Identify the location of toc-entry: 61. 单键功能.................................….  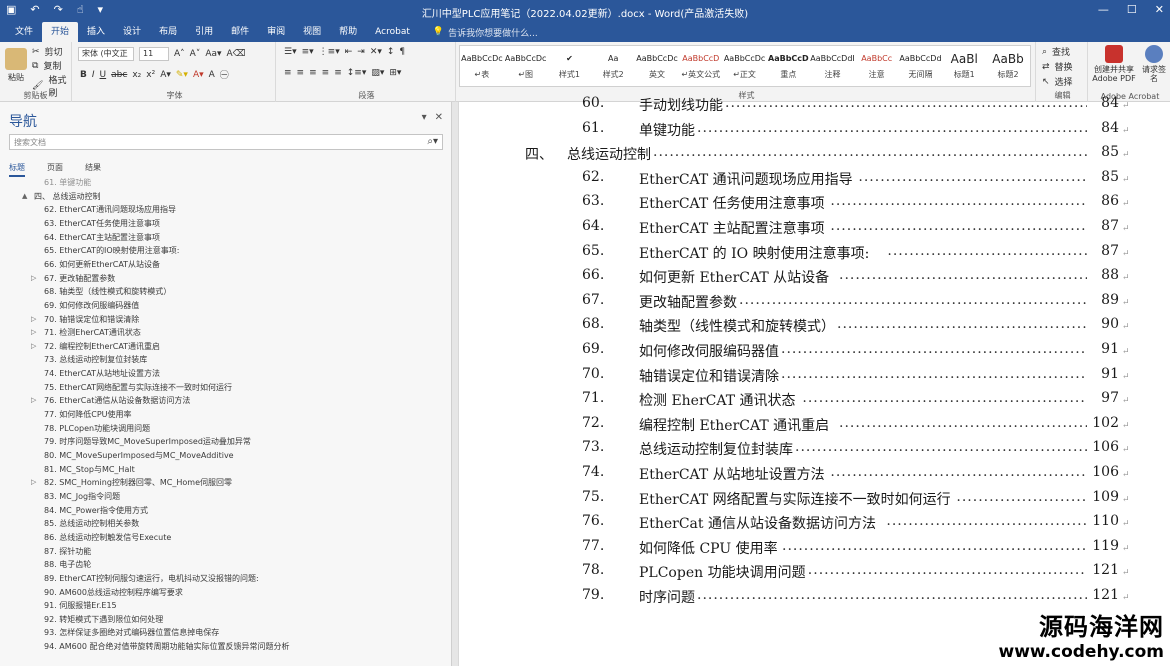
(814, 132).